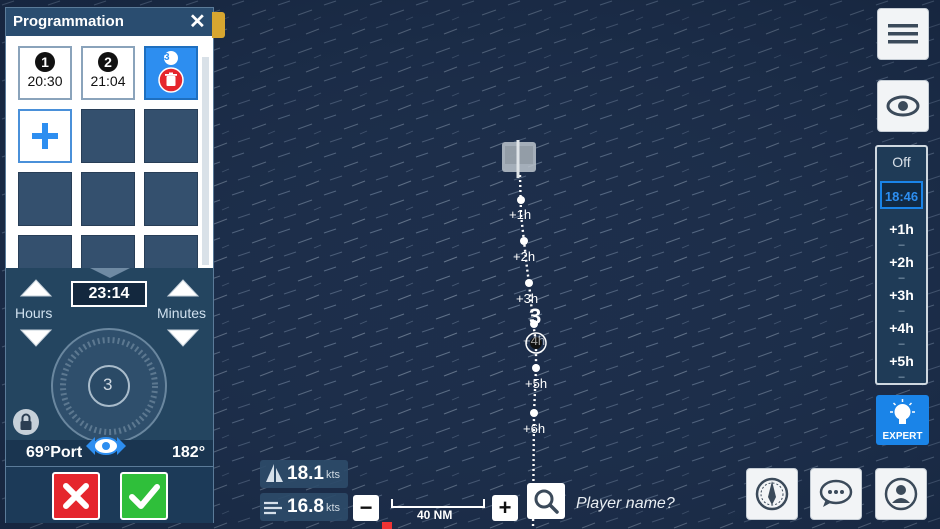 Image resolution: width=940 pixels, height=529 pixels. I want to click on cancel-button, so click(76, 496).